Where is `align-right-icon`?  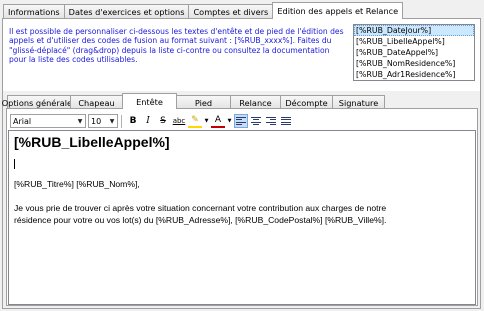 align-right-icon is located at coordinates (271, 121).